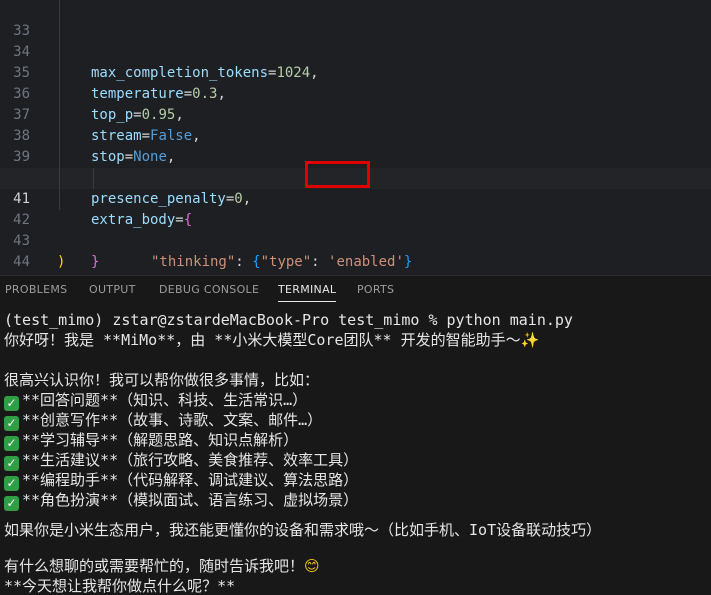 Image resolution: width=711 pixels, height=595 pixels. What do you see at coordinates (162, 380) in the screenshot?
I see `terminal-output-line: 很高兴认识你！我可以帮你做很多事情，比如：` at bounding box center [162, 380].